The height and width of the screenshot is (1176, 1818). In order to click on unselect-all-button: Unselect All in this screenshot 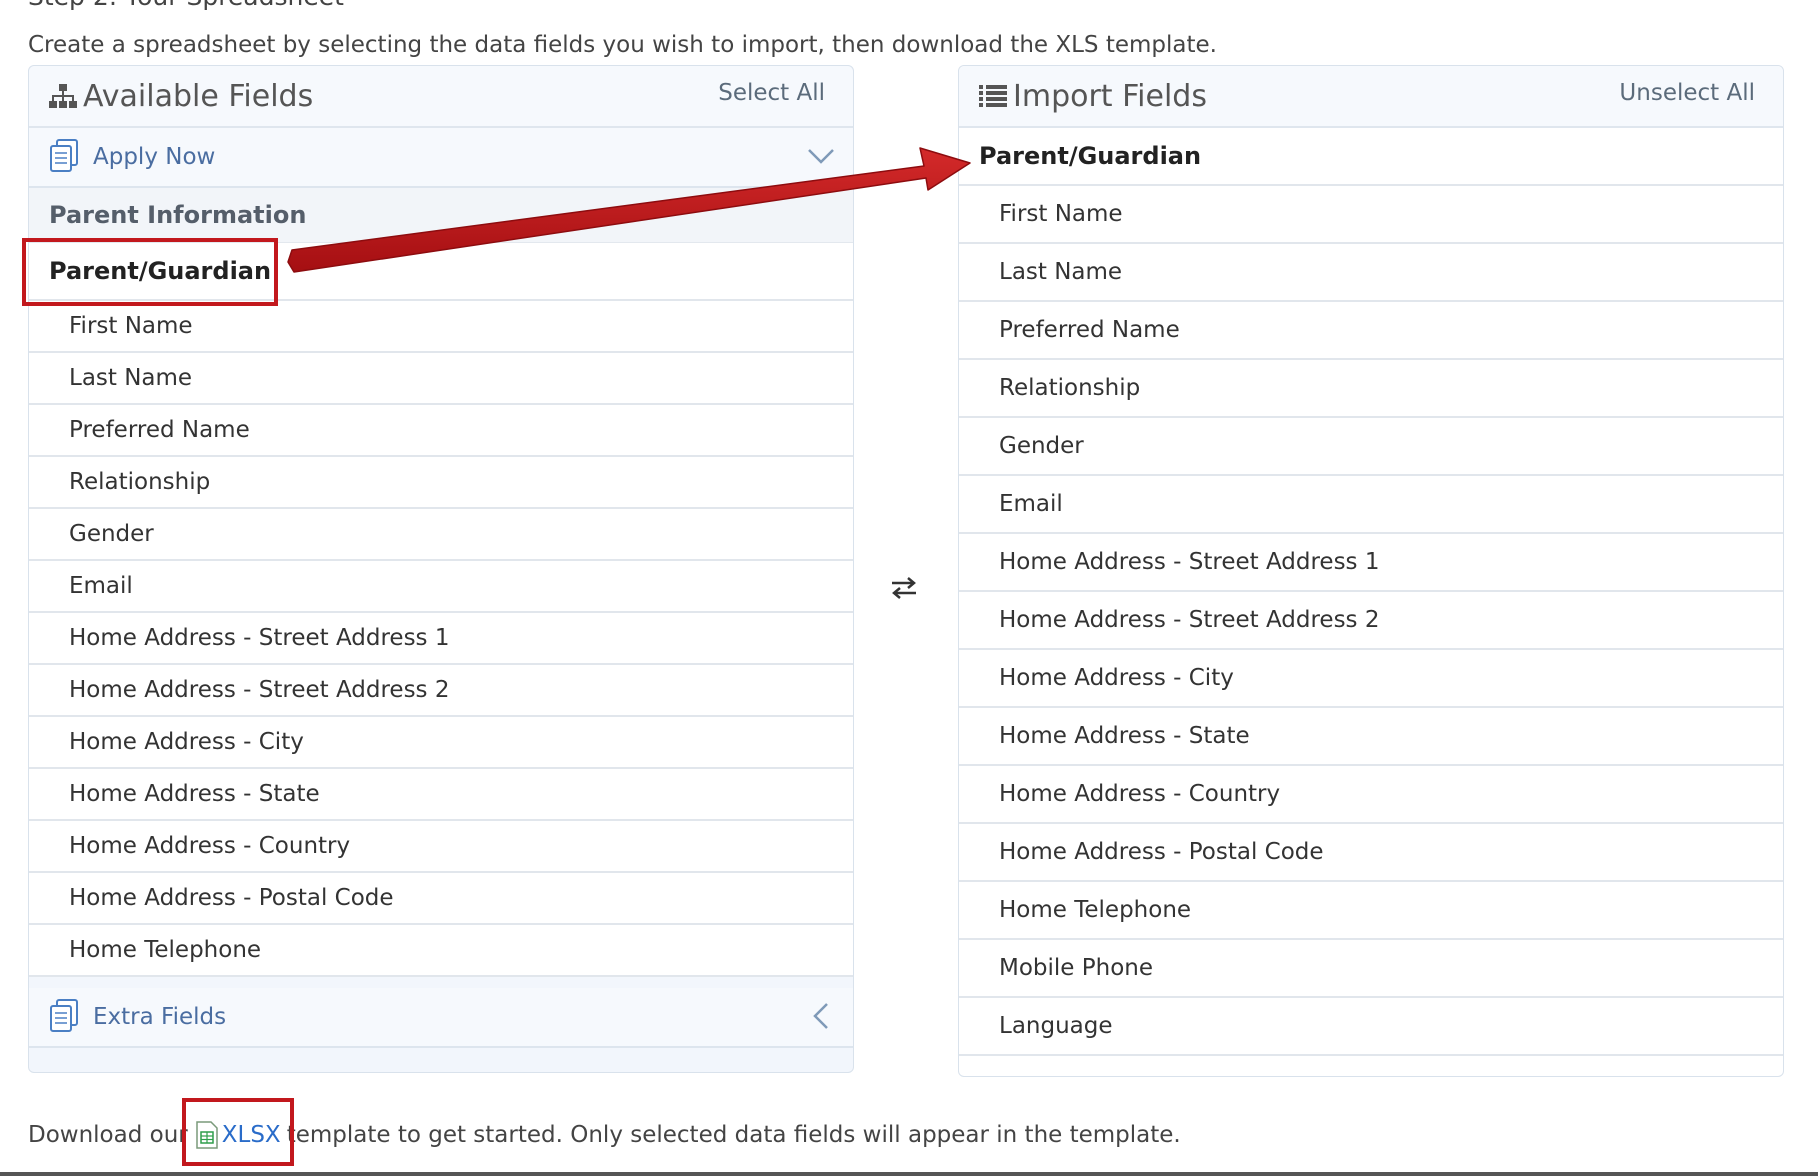, I will do `click(1687, 93)`.